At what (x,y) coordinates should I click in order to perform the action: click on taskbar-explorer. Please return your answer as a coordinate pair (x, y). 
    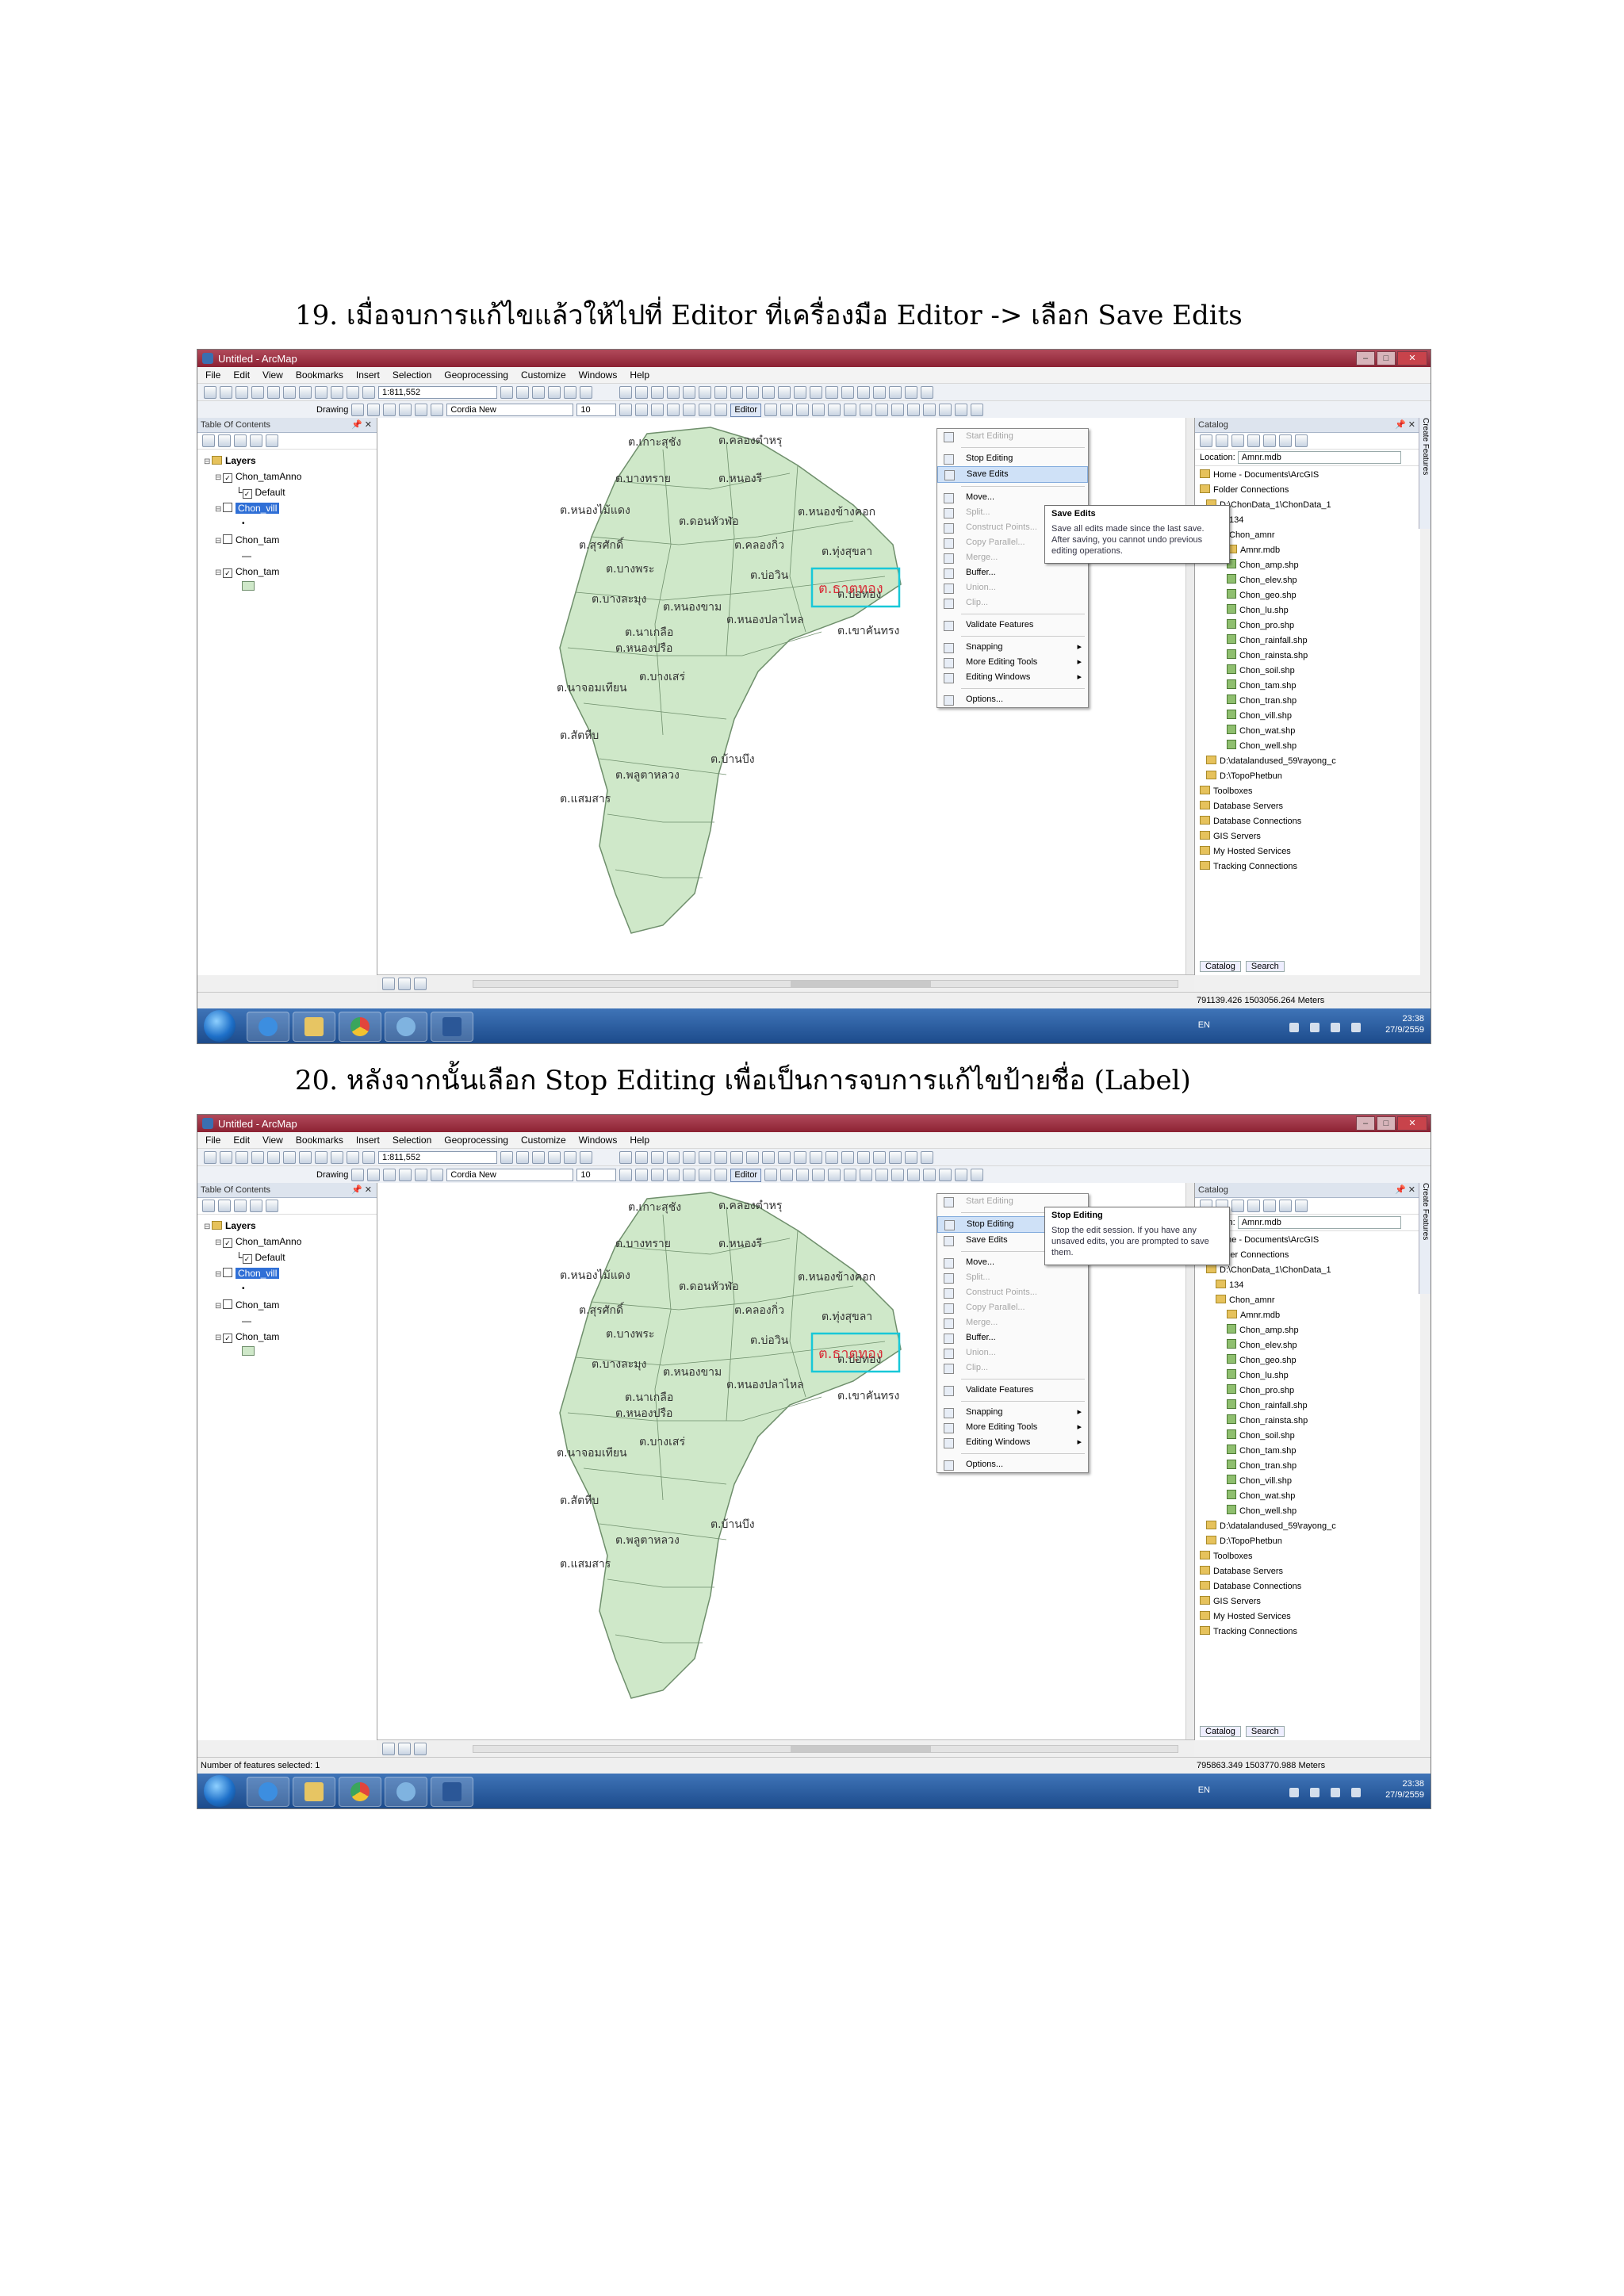
    Looking at the image, I should click on (314, 1027).